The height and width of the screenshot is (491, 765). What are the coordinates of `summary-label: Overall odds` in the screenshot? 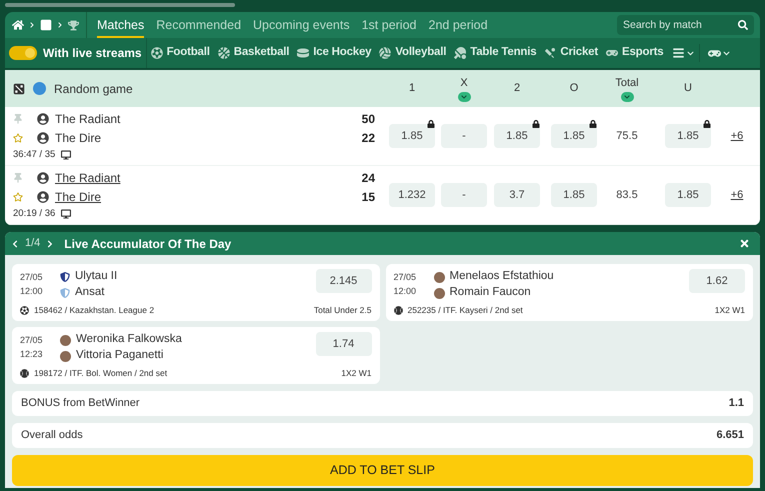 It's located at (52, 436).